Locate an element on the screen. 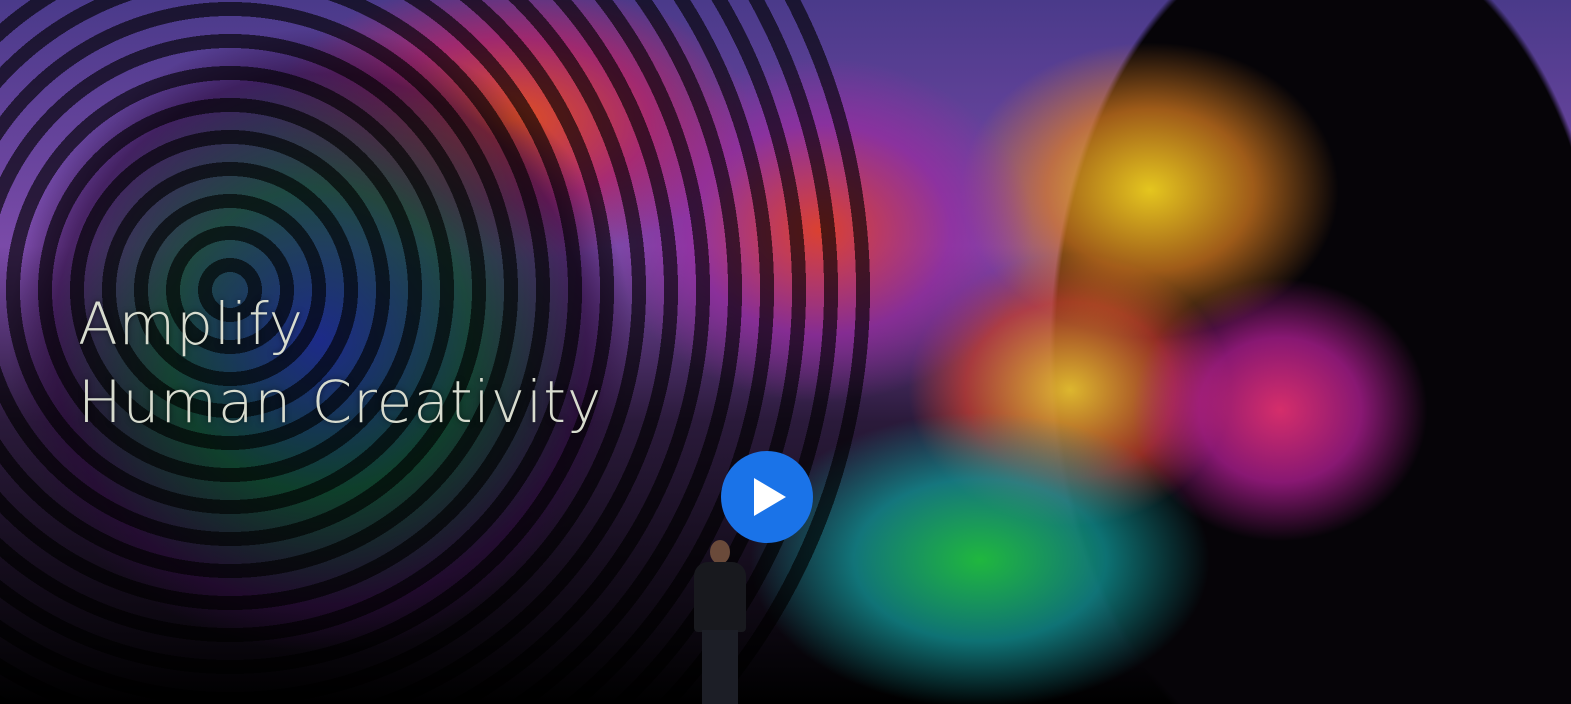 This screenshot has width=1571, height=704. play-button is located at coordinates (767, 497).